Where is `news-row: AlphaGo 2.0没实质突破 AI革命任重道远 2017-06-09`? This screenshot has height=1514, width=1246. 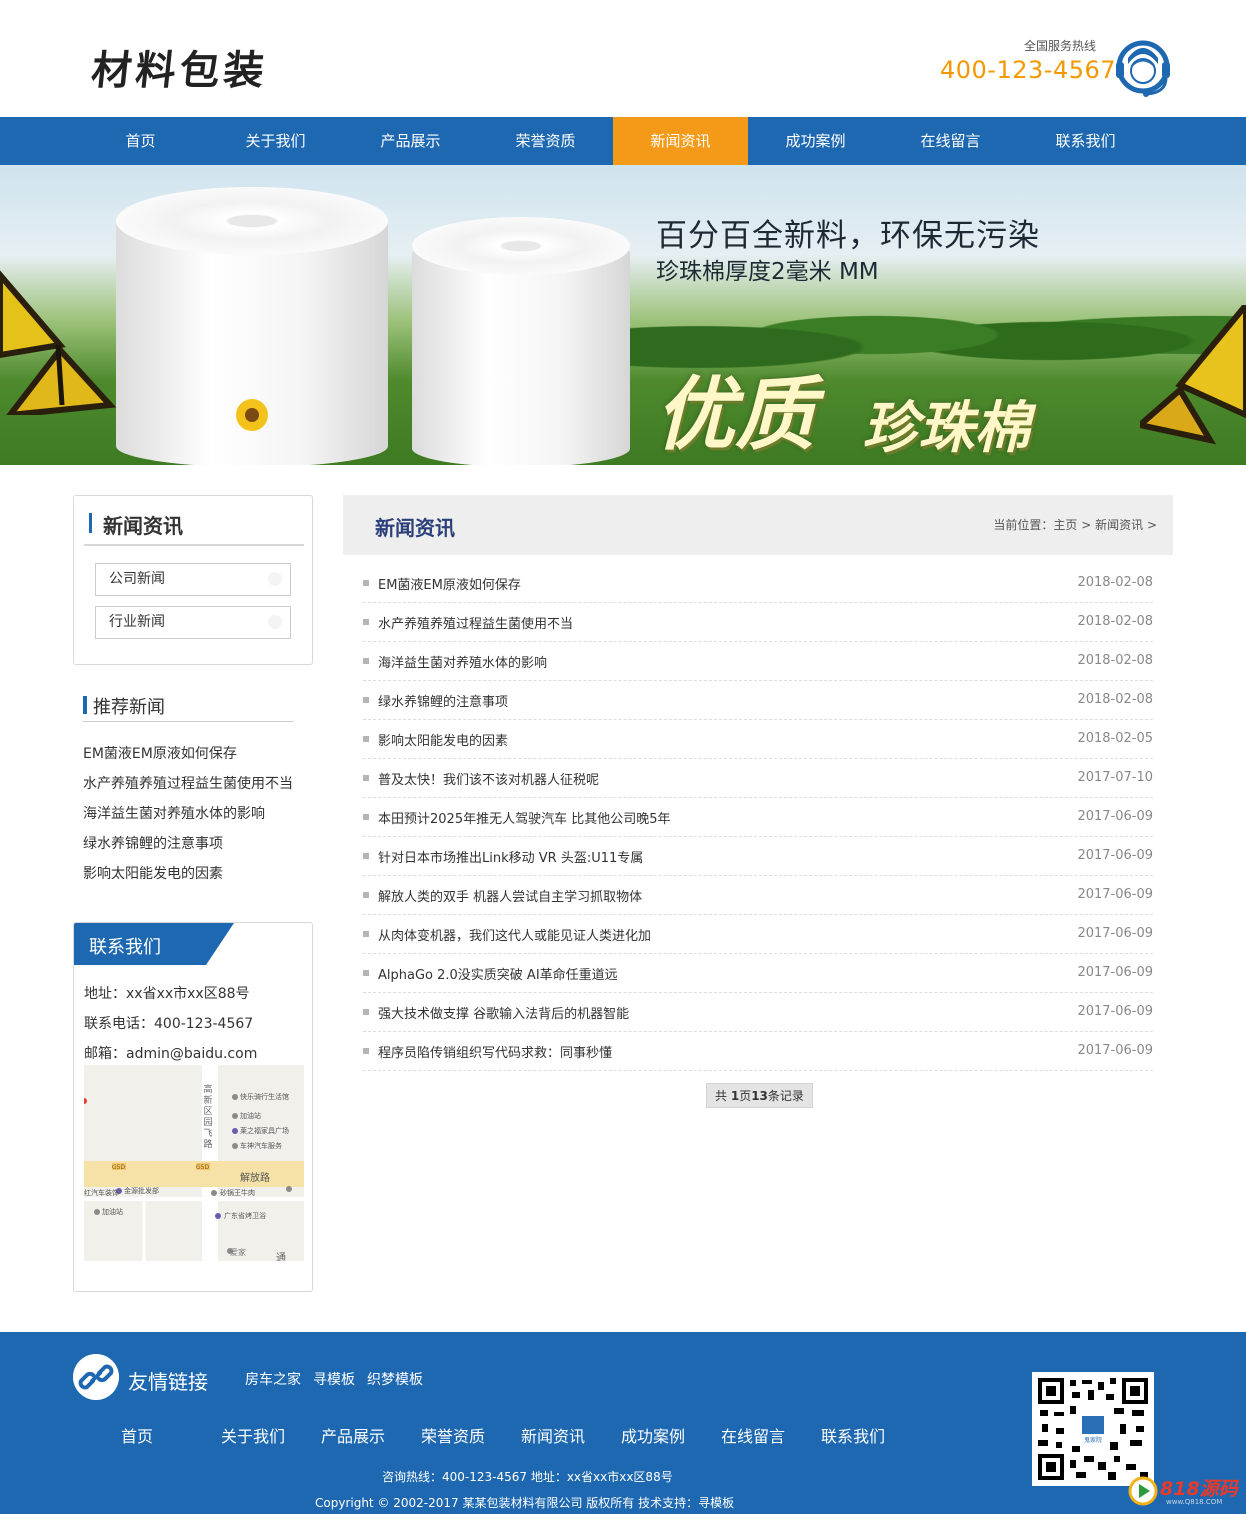
news-row: AlphaGo 2.0没实质突破 AI革命任重道远 2017-06-09 is located at coordinates (758, 973).